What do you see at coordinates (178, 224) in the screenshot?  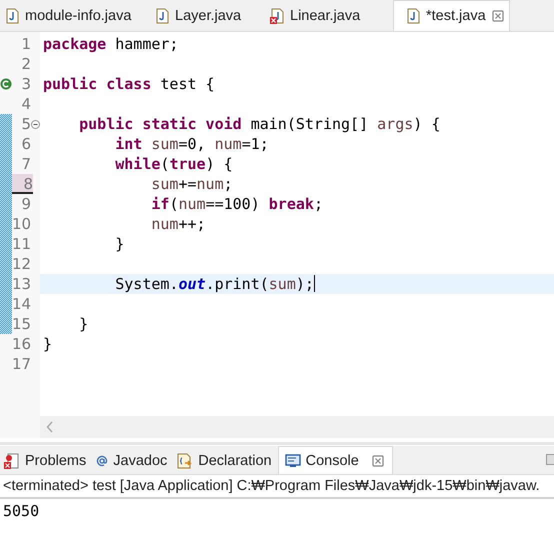 I see `code-line: num++;` at bounding box center [178, 224].